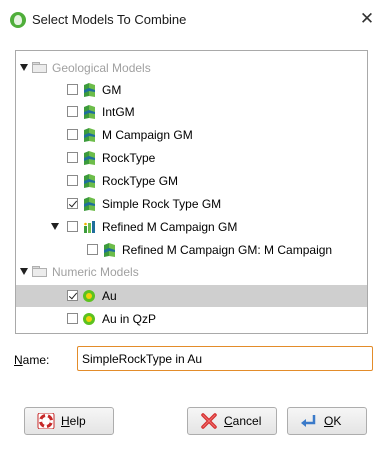 This screenshot has height=450, width=381. I want to click on tree-item-label: GM, so click(112, 90).